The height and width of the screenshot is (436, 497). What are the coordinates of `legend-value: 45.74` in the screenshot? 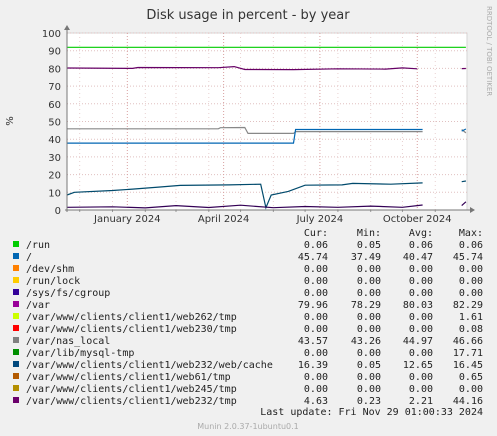 It's located at (313, 257).